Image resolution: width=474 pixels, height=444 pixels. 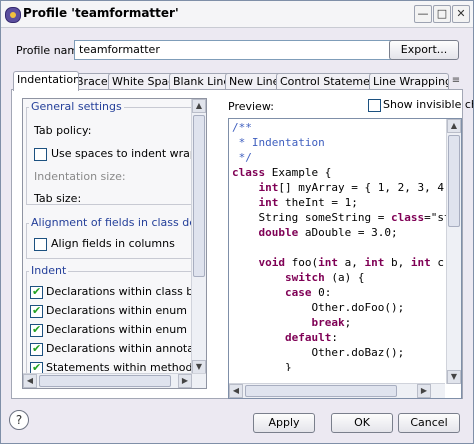 I want to click on ok-button: OK, so click(x=362, y=423).